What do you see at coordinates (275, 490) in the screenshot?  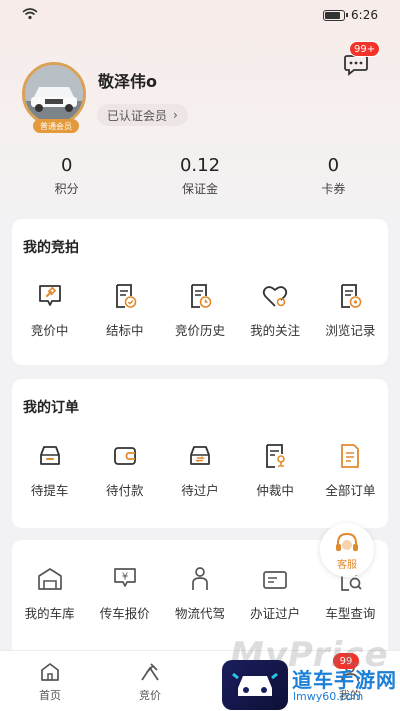 I see `cell-label: 仲裁中` at bounding box center [275, 490].